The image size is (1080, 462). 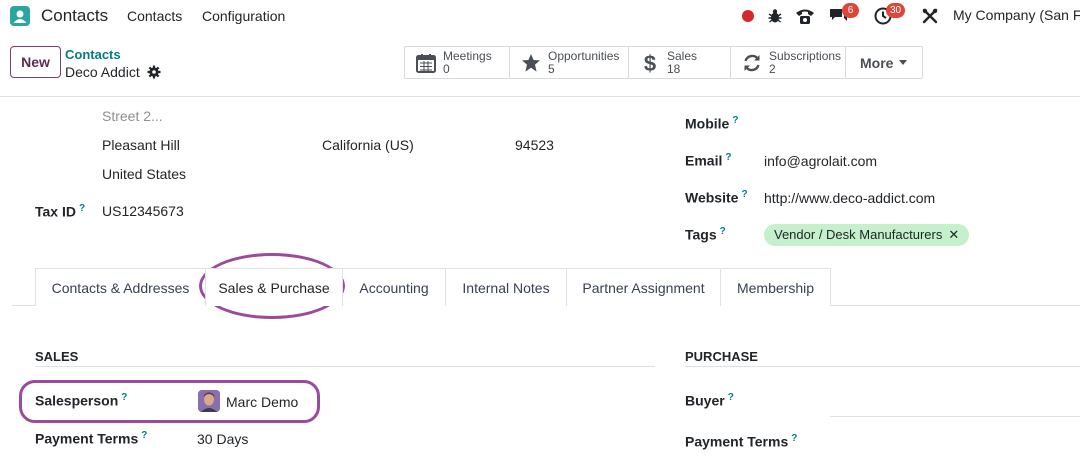 I want to click on opportunities-label: Opportunities, so click(x=584, y=55).